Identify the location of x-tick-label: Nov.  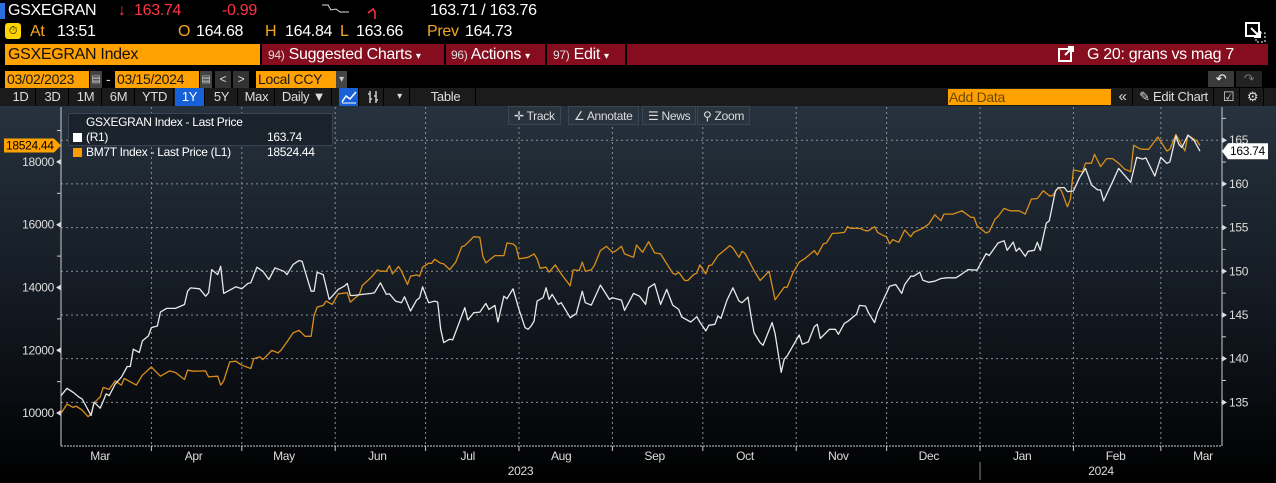
(838, 456).